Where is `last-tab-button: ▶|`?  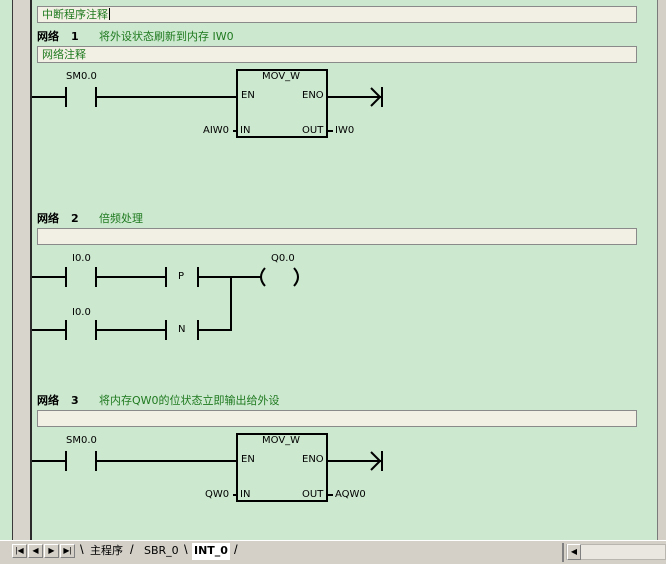 last-tab-button: ▶| is located at coordinates (67, 551).